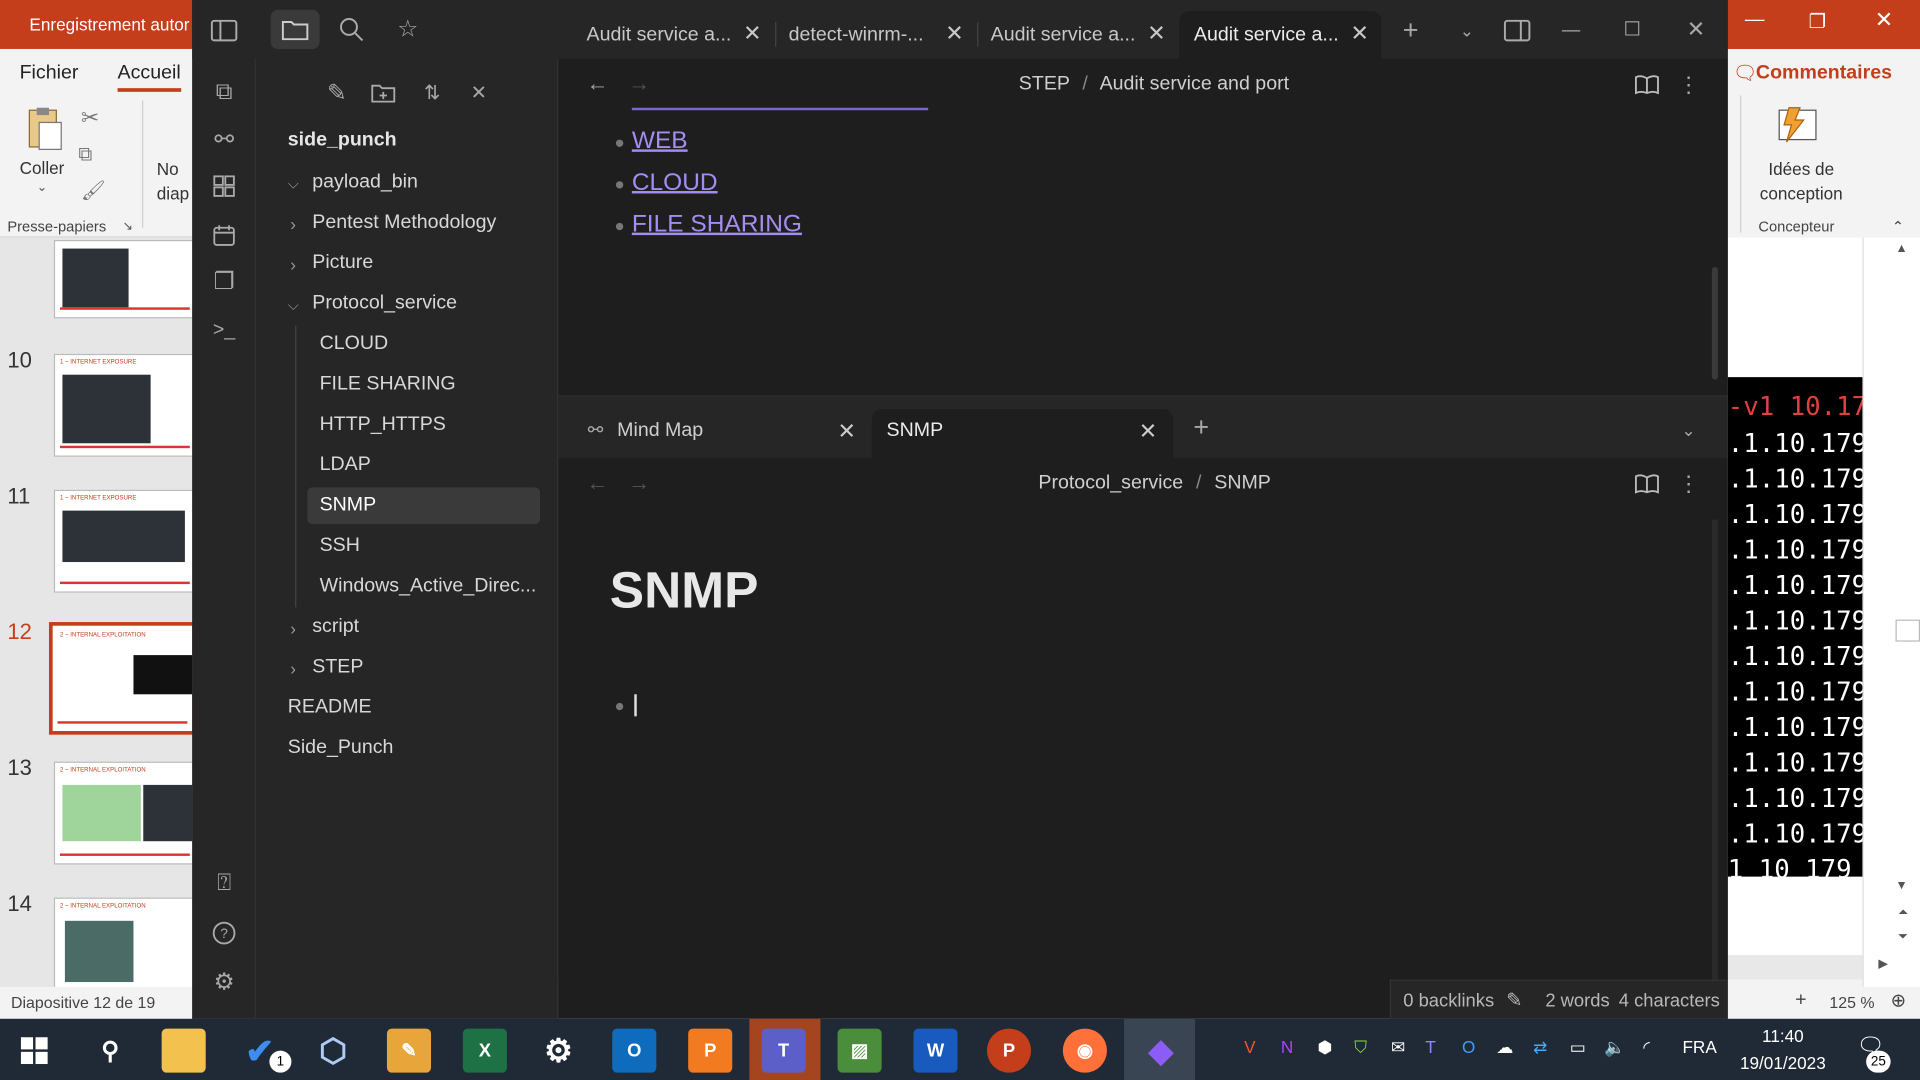 The image size is (1920, 1080). I want to click on file-cloud: CLOUD, so click(354, 344).